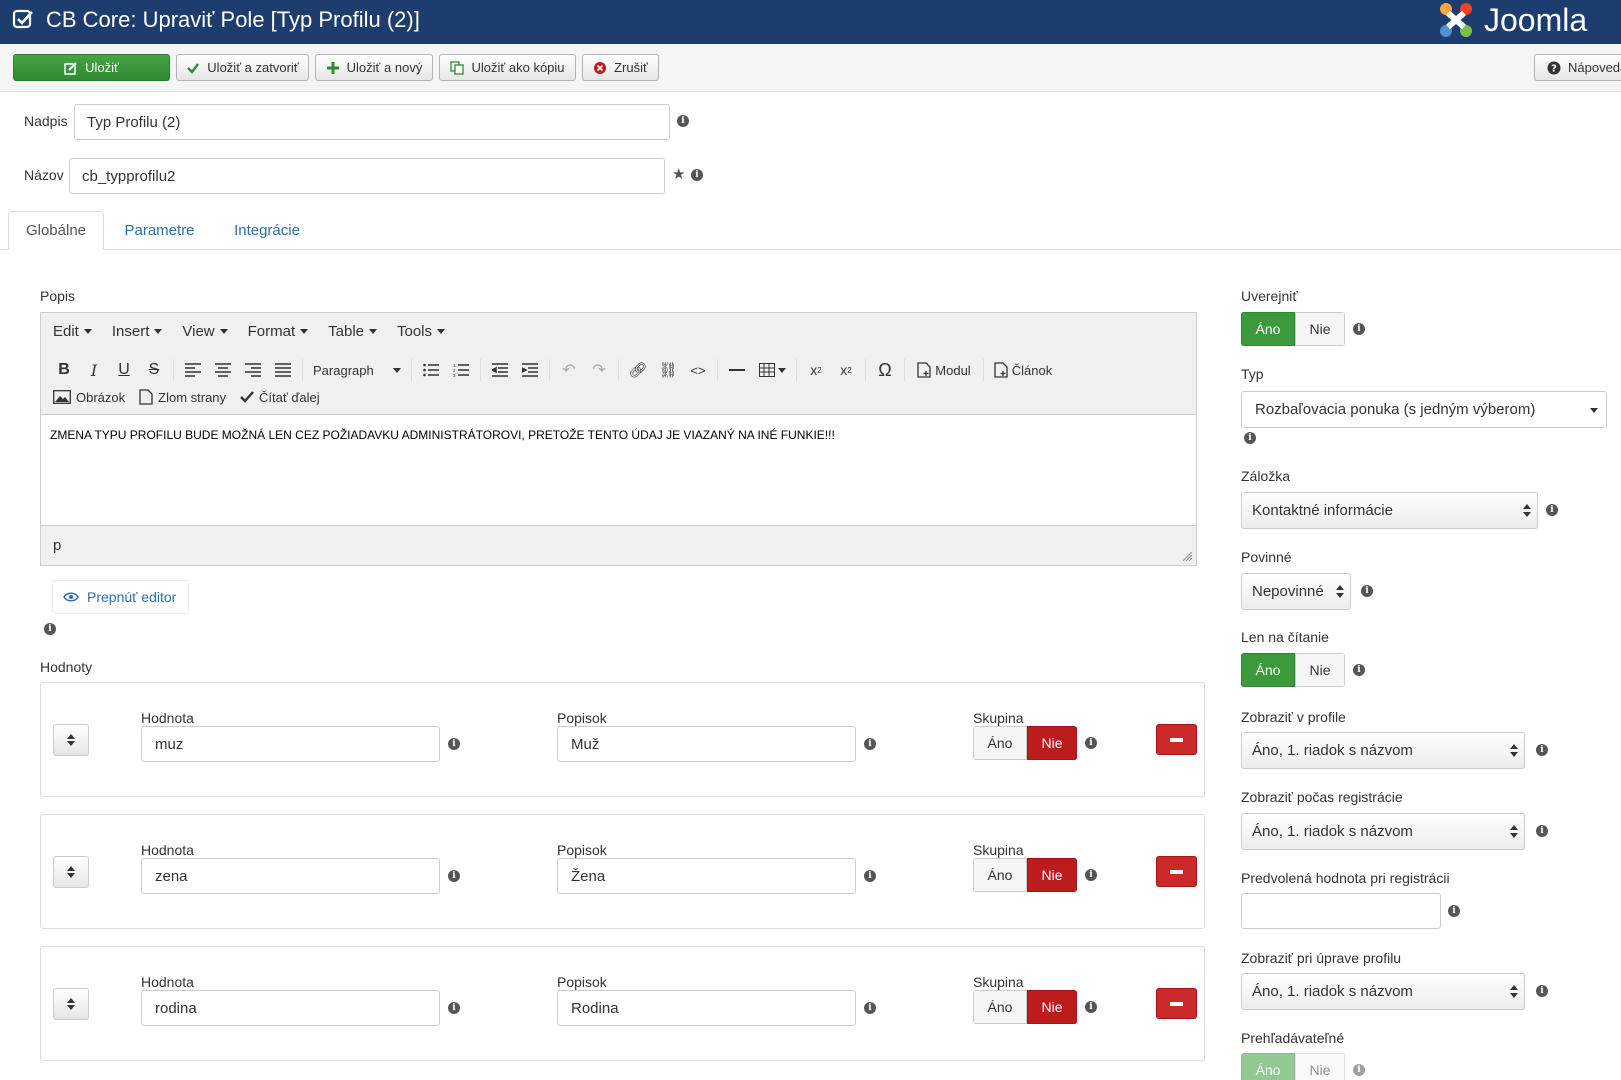 The height and width of the screenshot is (1080, 1621). I want to click on editor-status-path: p, so click(57, 545).